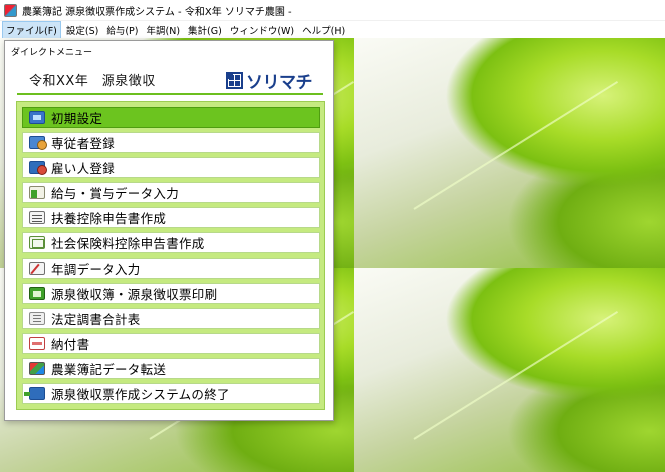 The height and width of the screenshot is (472, 665). I want to click on menu-yearend: 年調(N), so click(164, 30).